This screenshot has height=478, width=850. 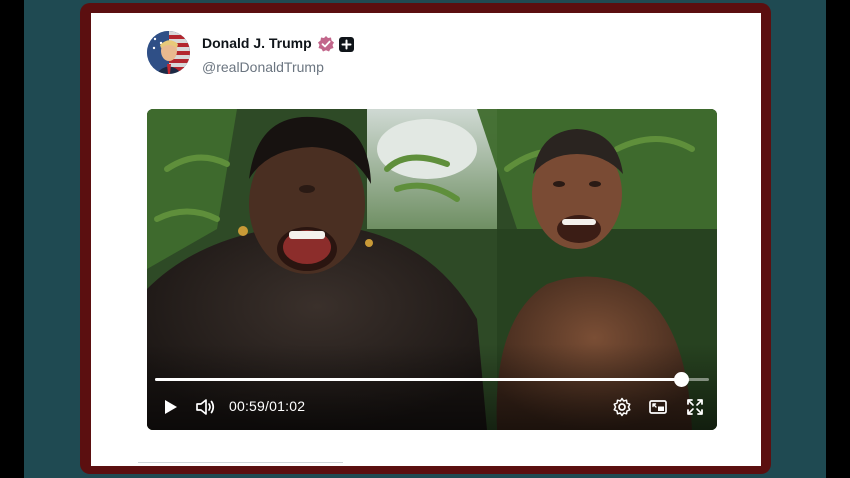 What do you see at coordinates (257, 43) in the screenshot?
I see `display-name: Donald J. Trump` at bounding box center [257, 43].